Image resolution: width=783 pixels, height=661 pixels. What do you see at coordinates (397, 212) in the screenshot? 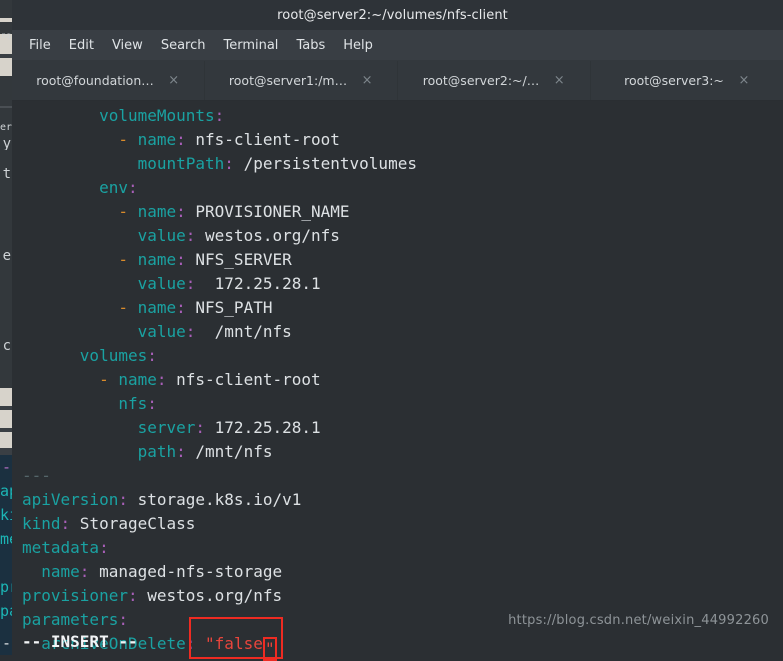
I see `code-line: - name: PROVISIONER_NAME` at bounding box center [397, 212].